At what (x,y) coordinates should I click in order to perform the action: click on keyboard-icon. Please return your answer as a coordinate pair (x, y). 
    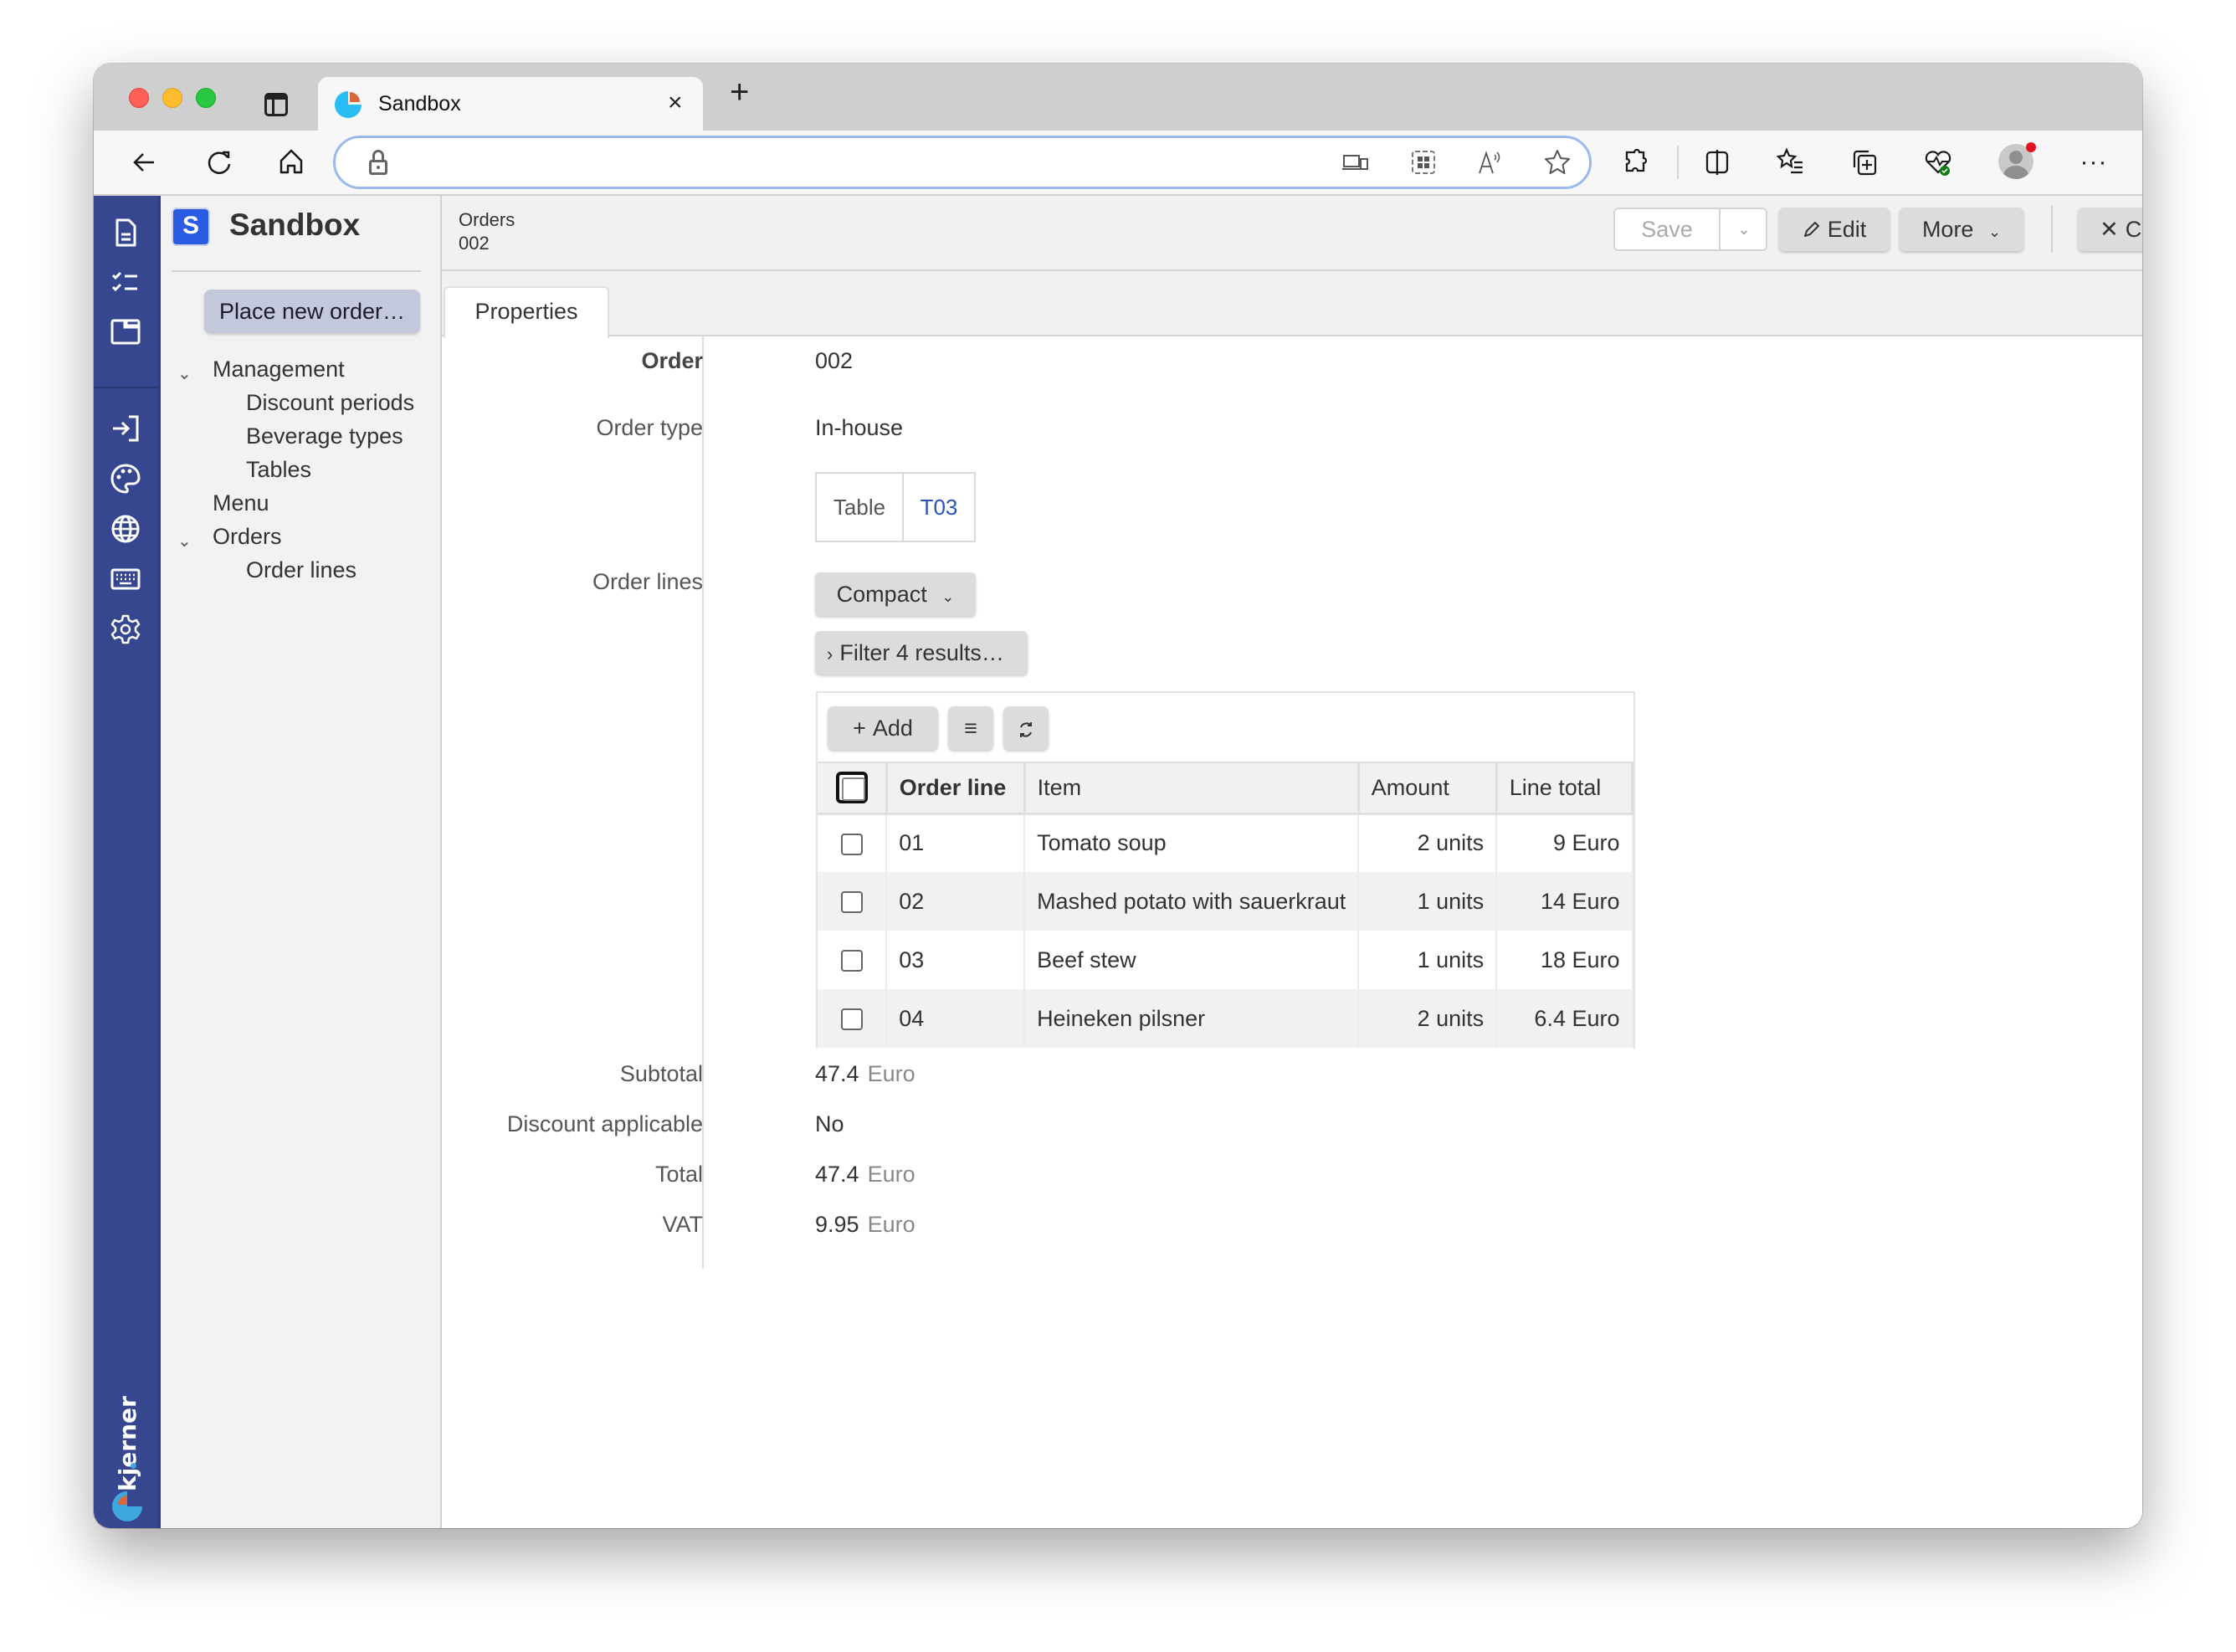
    Looking at the image, I should click on (125, 579).